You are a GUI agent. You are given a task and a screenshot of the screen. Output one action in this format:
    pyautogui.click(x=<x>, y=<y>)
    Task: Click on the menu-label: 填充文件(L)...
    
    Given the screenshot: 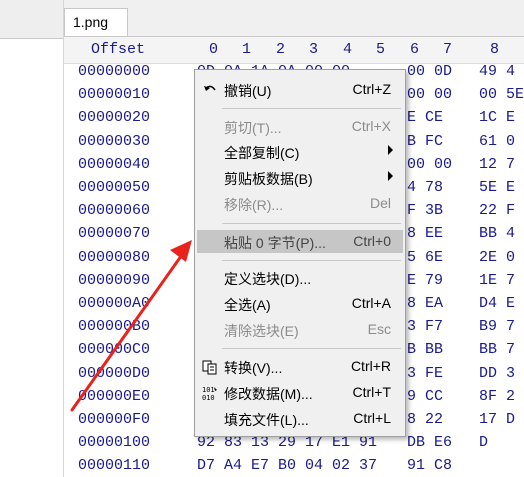 What is the action you would take?
    pyautogui.click(x=266, y=420)
    